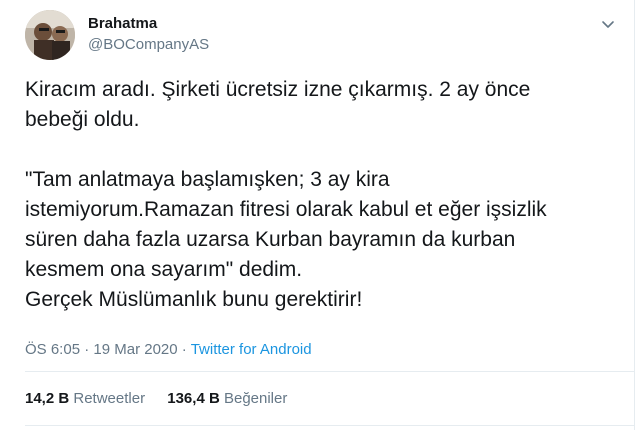 The width and height of the screenshot is (635, 430). I want to click on retweets-count: 14,2 B, so click(47, 398).